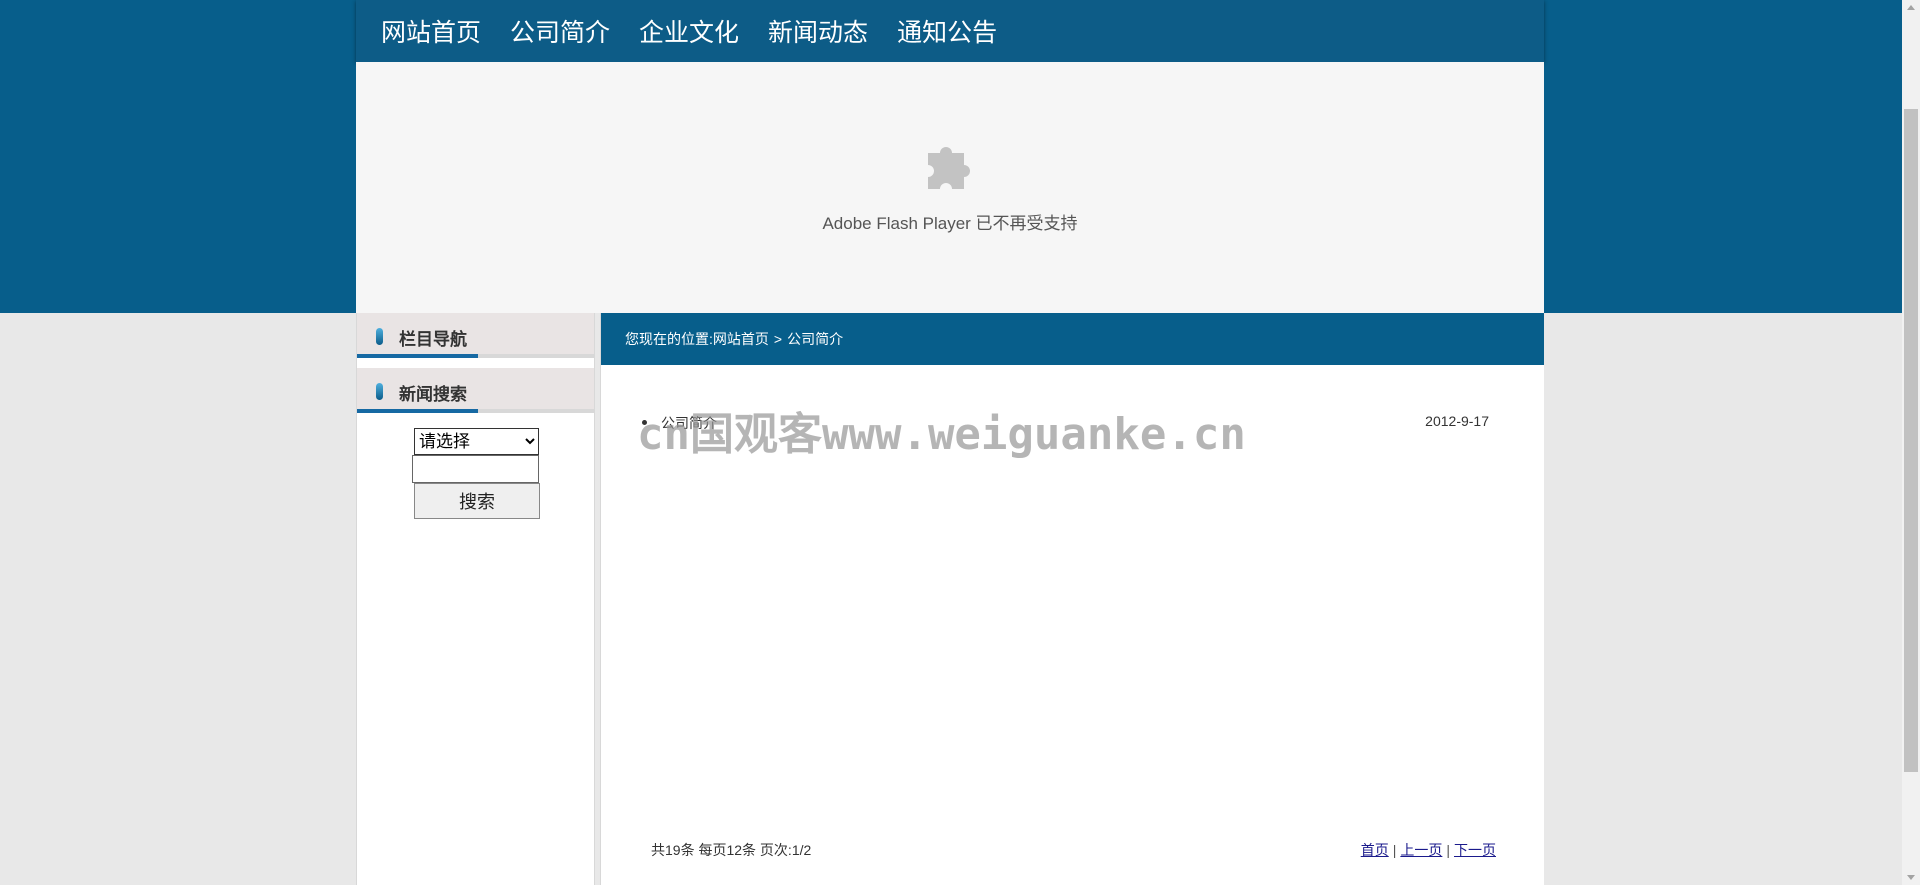 This screenshot has height=885, width=1920. Describe the element at coordinates (815, 339) in the screenshot. I see `breadcrumb-current-link: 公司简介` at that location.